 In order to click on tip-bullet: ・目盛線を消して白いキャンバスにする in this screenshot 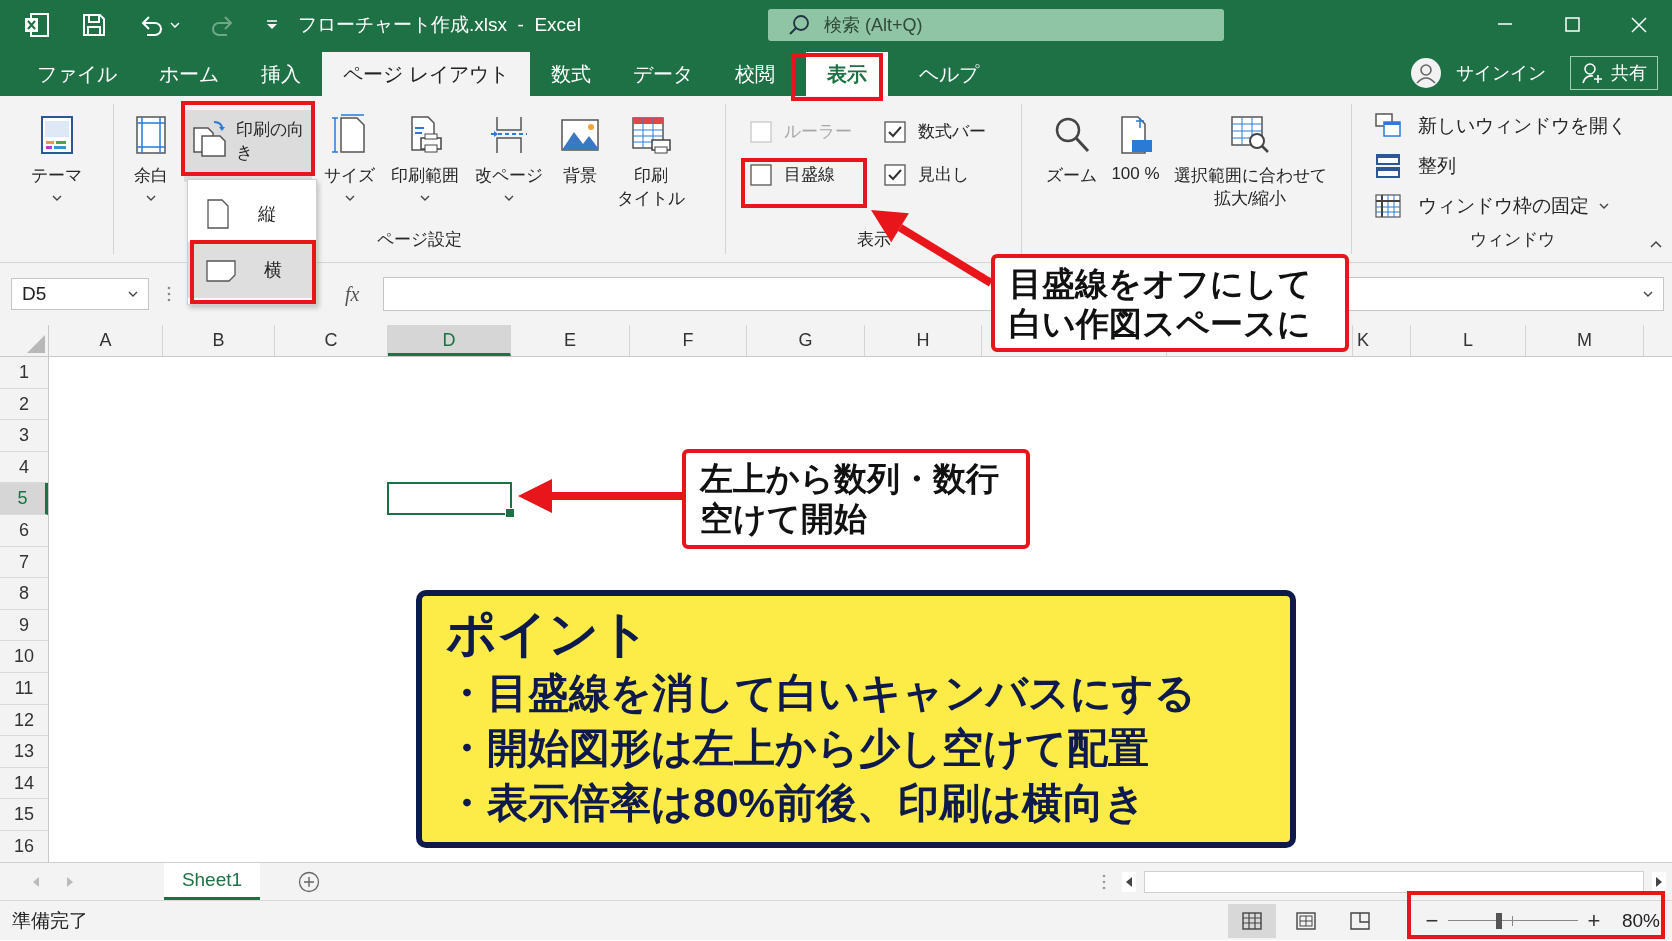, I will do `click(821, 693)`.